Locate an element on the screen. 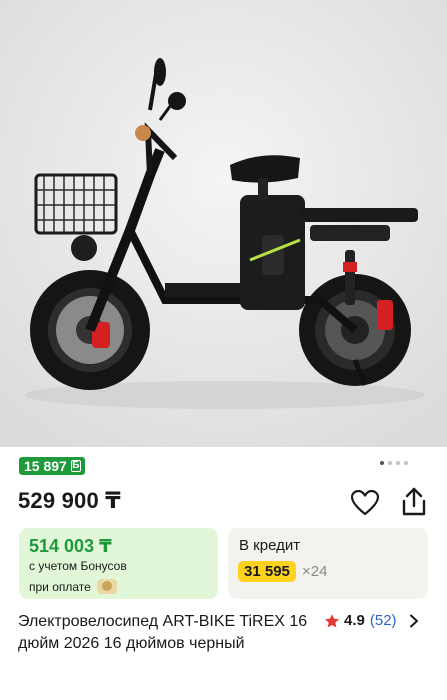 Image resolution: width=447 pixels, height=700 pixels. bonus-price-caption: с учетом Бонусов is located at coordinates (78, 566).